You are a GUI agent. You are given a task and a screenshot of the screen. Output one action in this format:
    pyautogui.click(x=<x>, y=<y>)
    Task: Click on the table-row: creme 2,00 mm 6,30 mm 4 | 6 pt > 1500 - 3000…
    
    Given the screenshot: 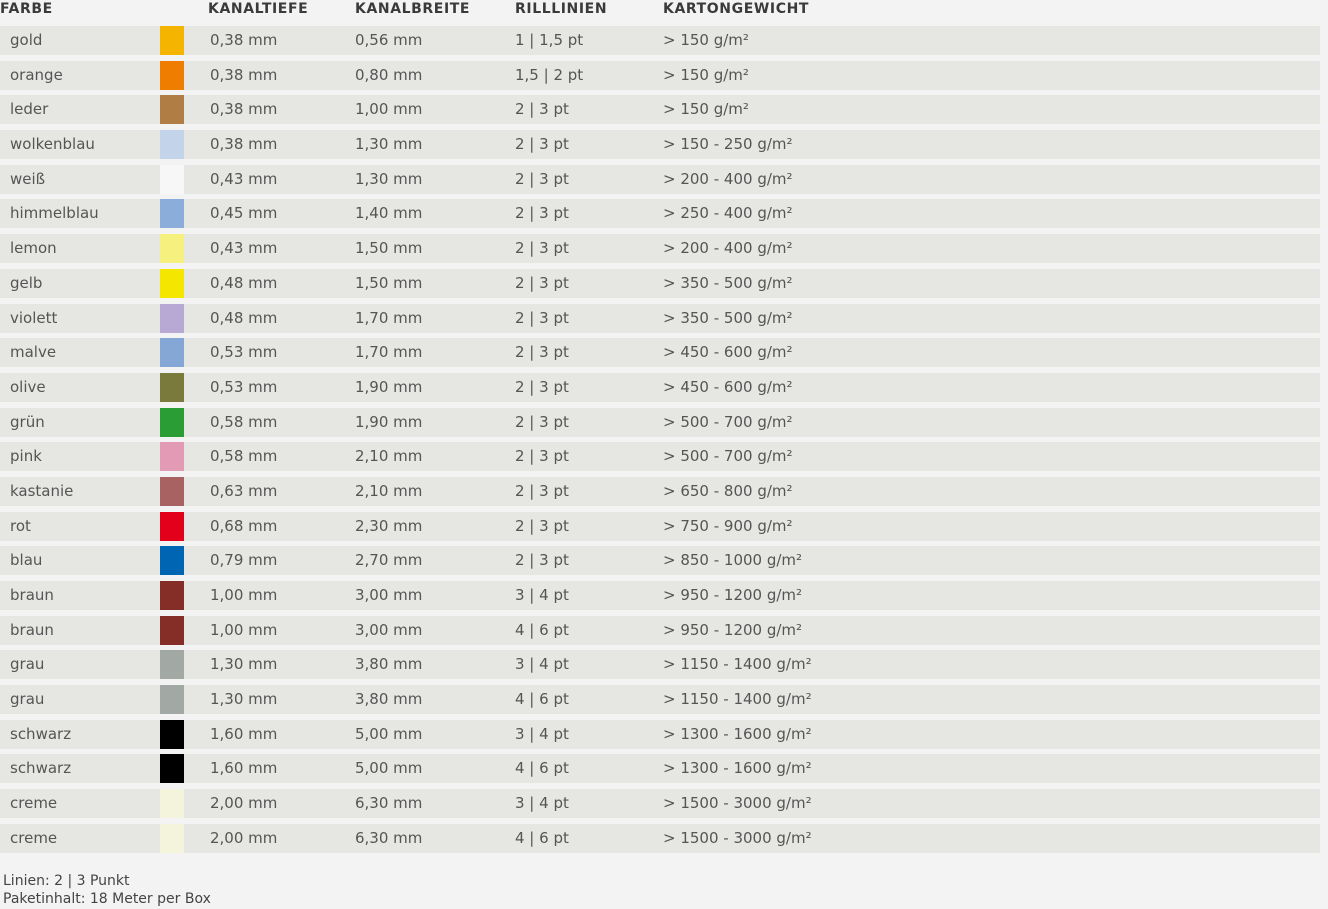 What is the action you would take?
    pyautogui.click(x=660, y=838)
    